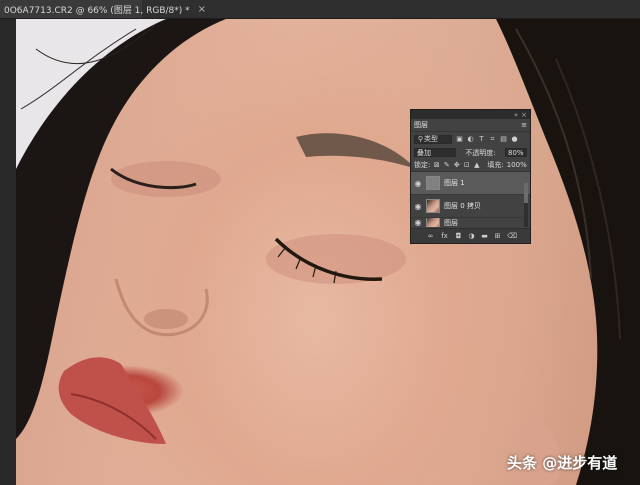 This screenshot has height=485, width=640. I want to click on blend-row: 叠加 不透明度: 80%, so click(470, 152).